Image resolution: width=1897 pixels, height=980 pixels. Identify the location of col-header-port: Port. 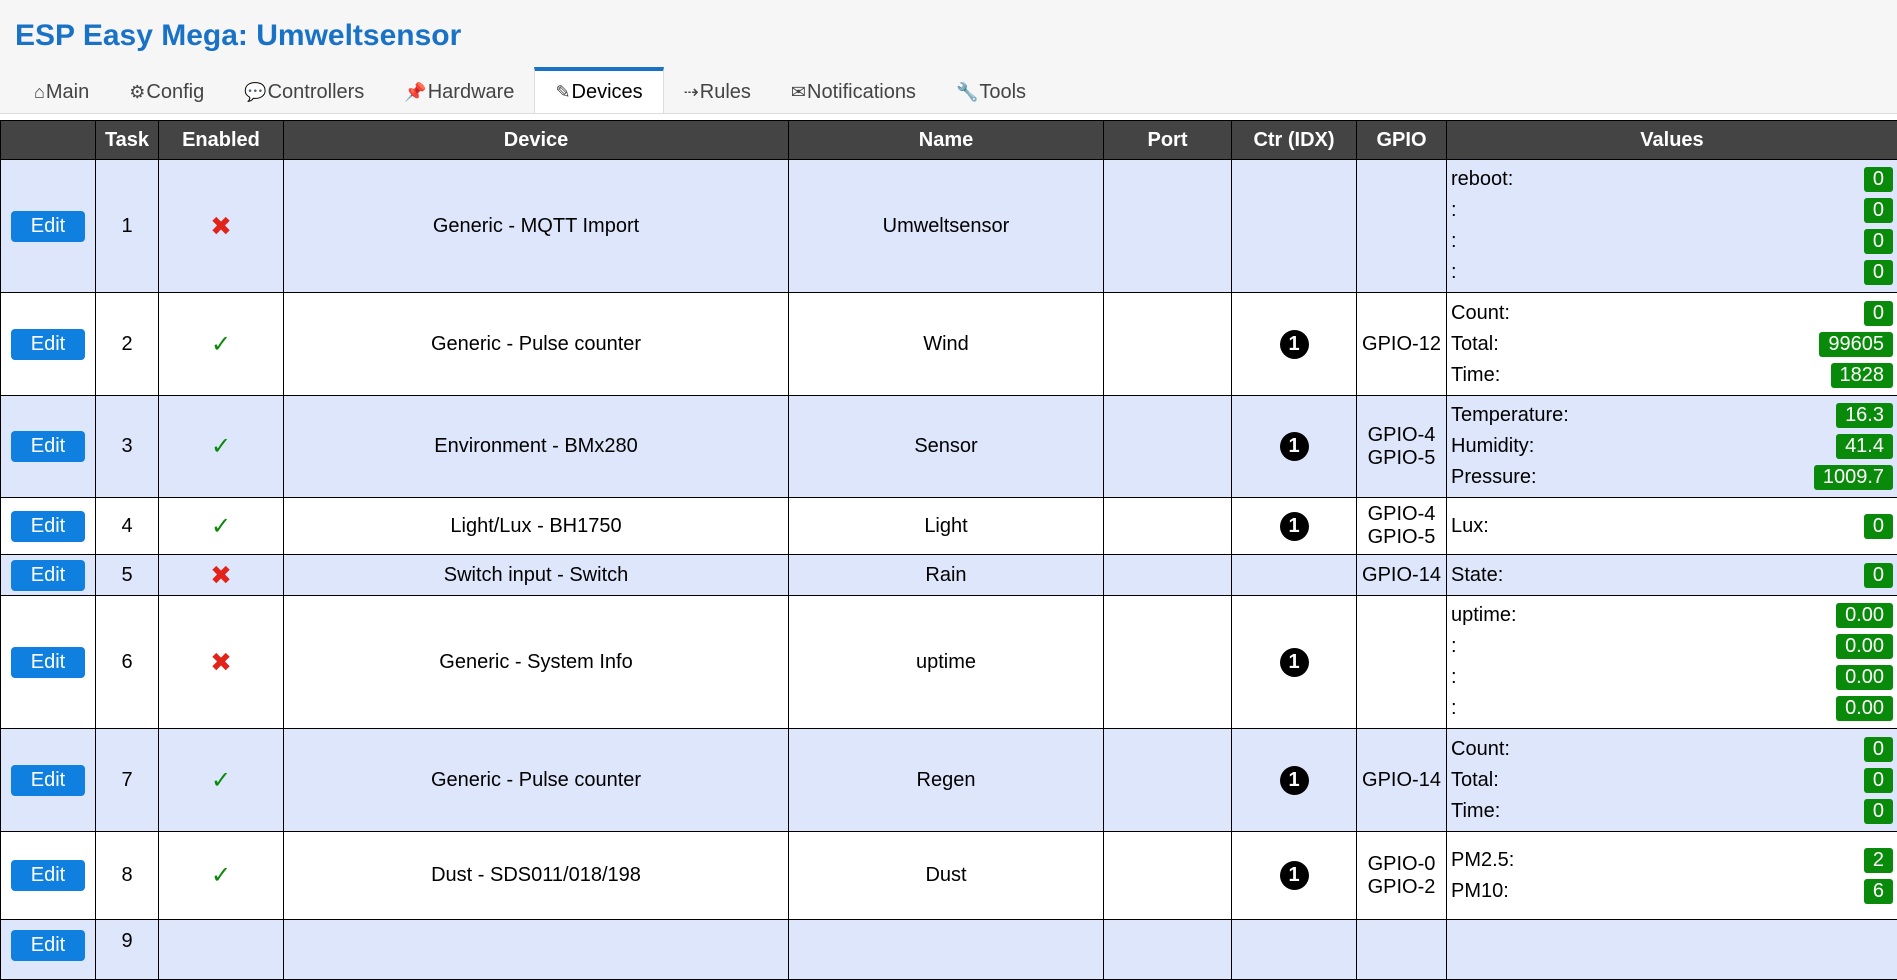
(1168, 140).